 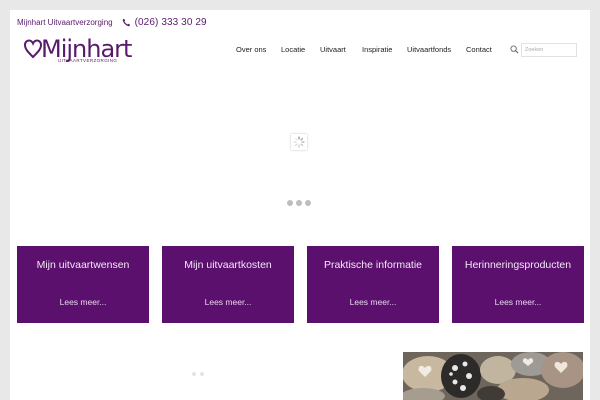 I want to click on tile-title: Mijn uitvaartwensen, so click(x=83, y=265).